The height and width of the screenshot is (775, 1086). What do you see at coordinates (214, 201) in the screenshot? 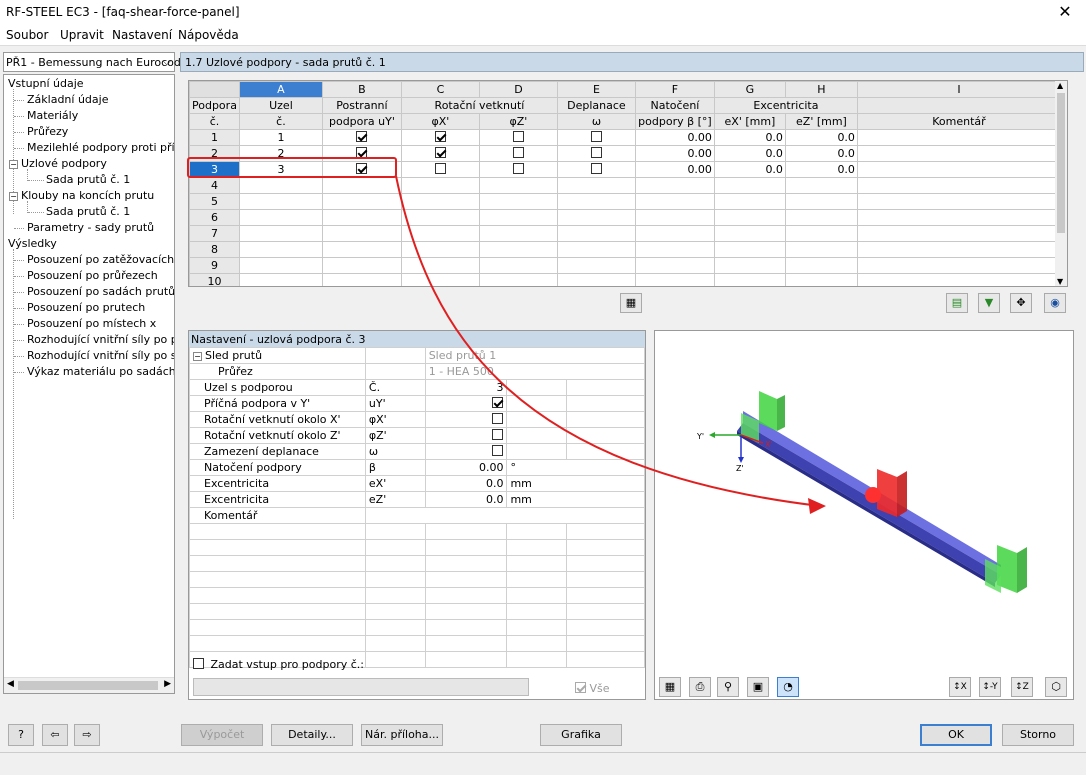
I see `row-number: 5` at bounding box center [214, 201].